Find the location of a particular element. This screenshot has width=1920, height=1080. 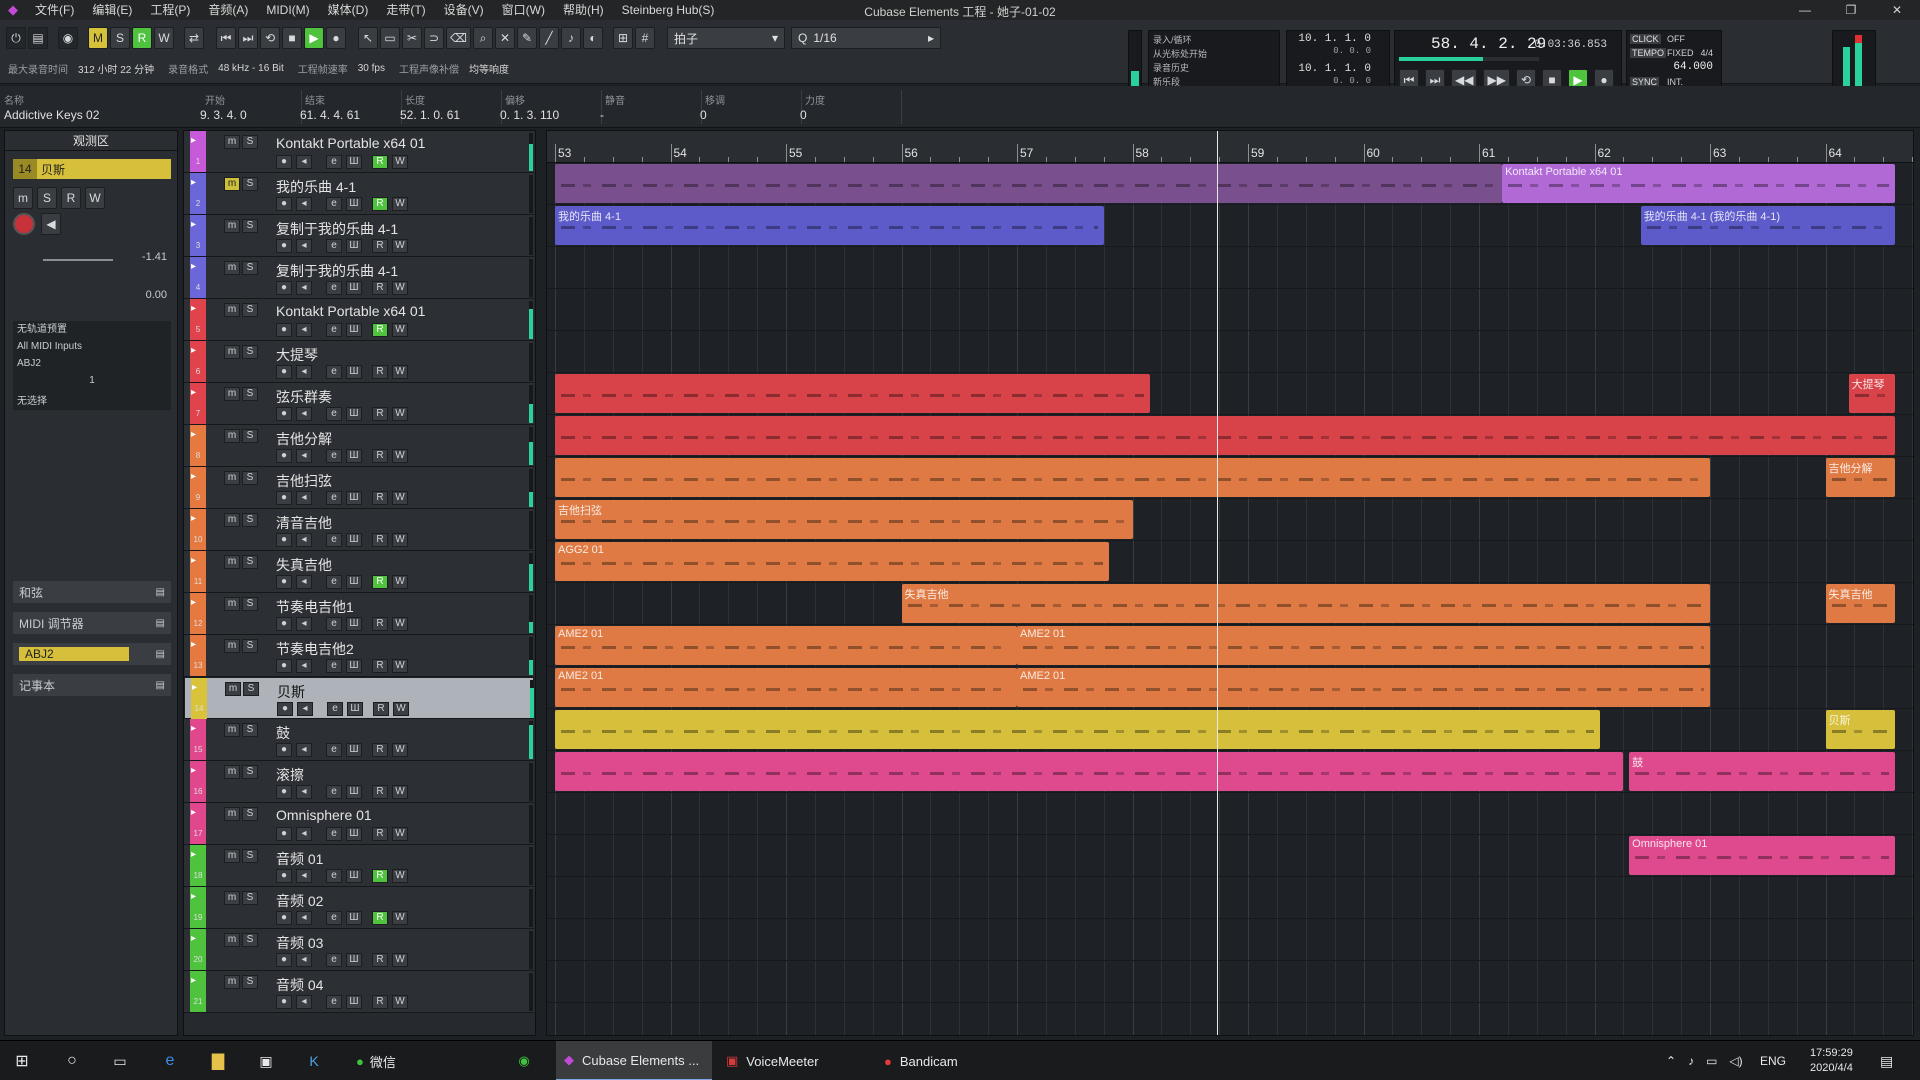

pan-control: 0.00 is located at coordinates (92, 291).